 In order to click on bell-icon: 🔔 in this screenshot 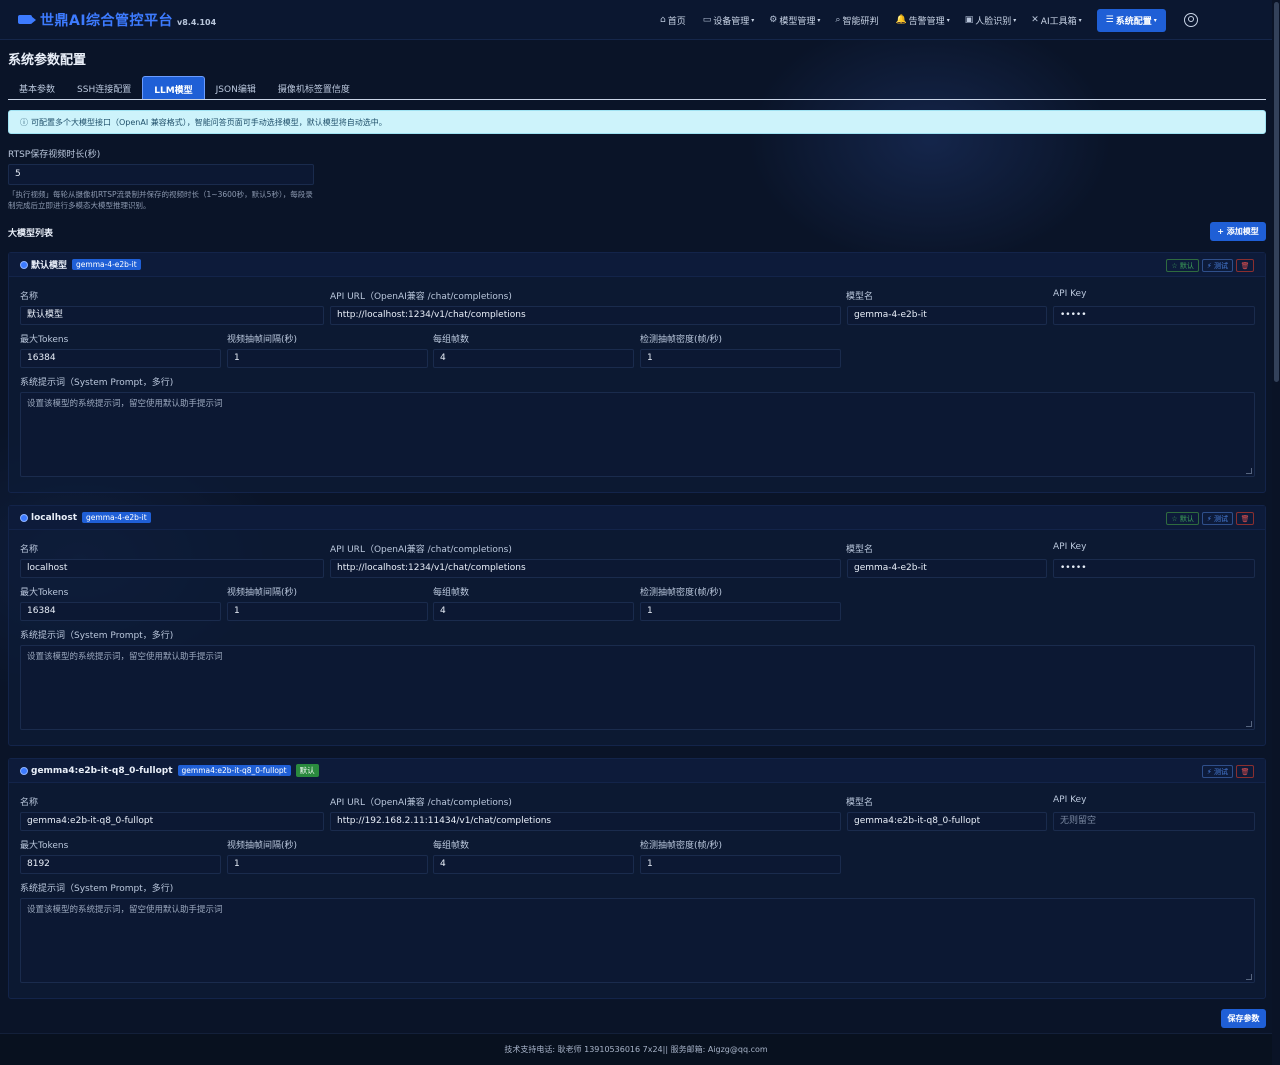, I will do `click(901, 20)`.